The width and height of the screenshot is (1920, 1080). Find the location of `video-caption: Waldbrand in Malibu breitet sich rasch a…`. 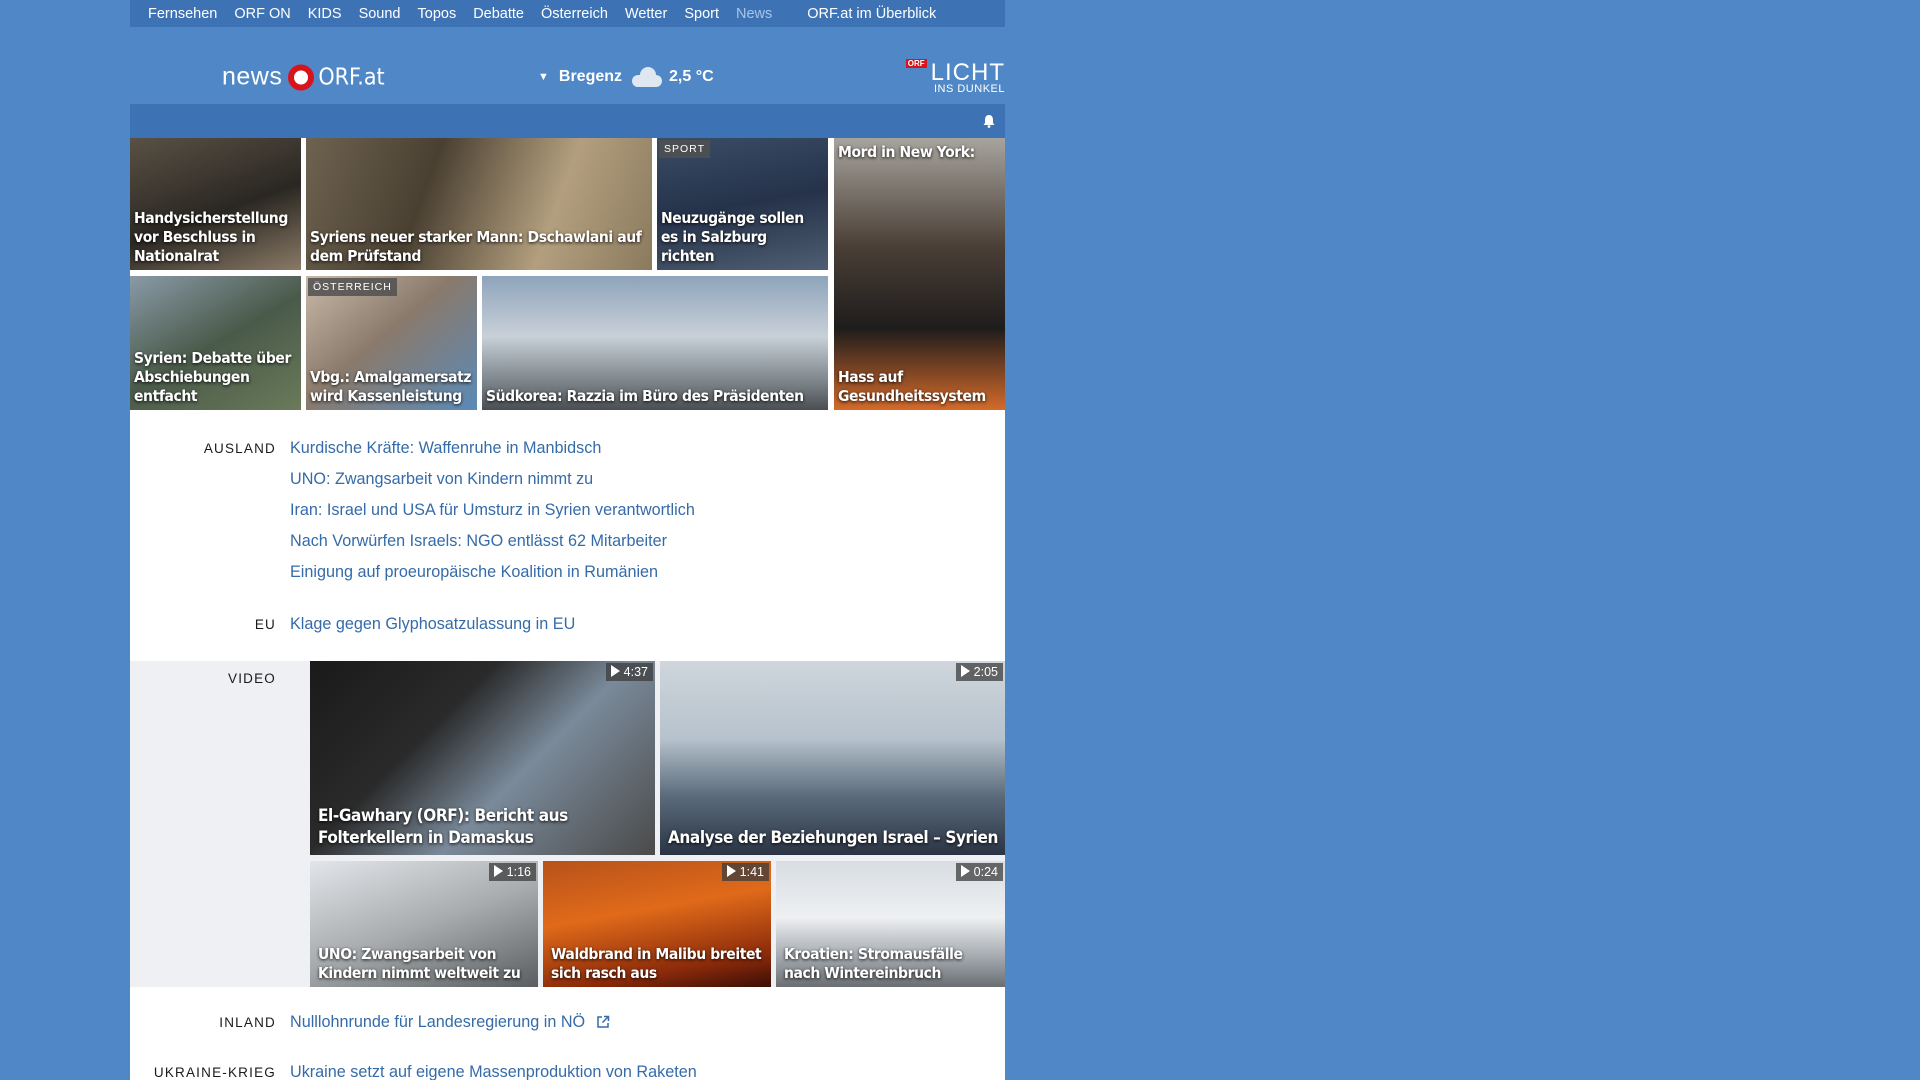

video-caption: Waldbrand in Malibu breitet sich rasch a… is located at coordinates (656, 963).